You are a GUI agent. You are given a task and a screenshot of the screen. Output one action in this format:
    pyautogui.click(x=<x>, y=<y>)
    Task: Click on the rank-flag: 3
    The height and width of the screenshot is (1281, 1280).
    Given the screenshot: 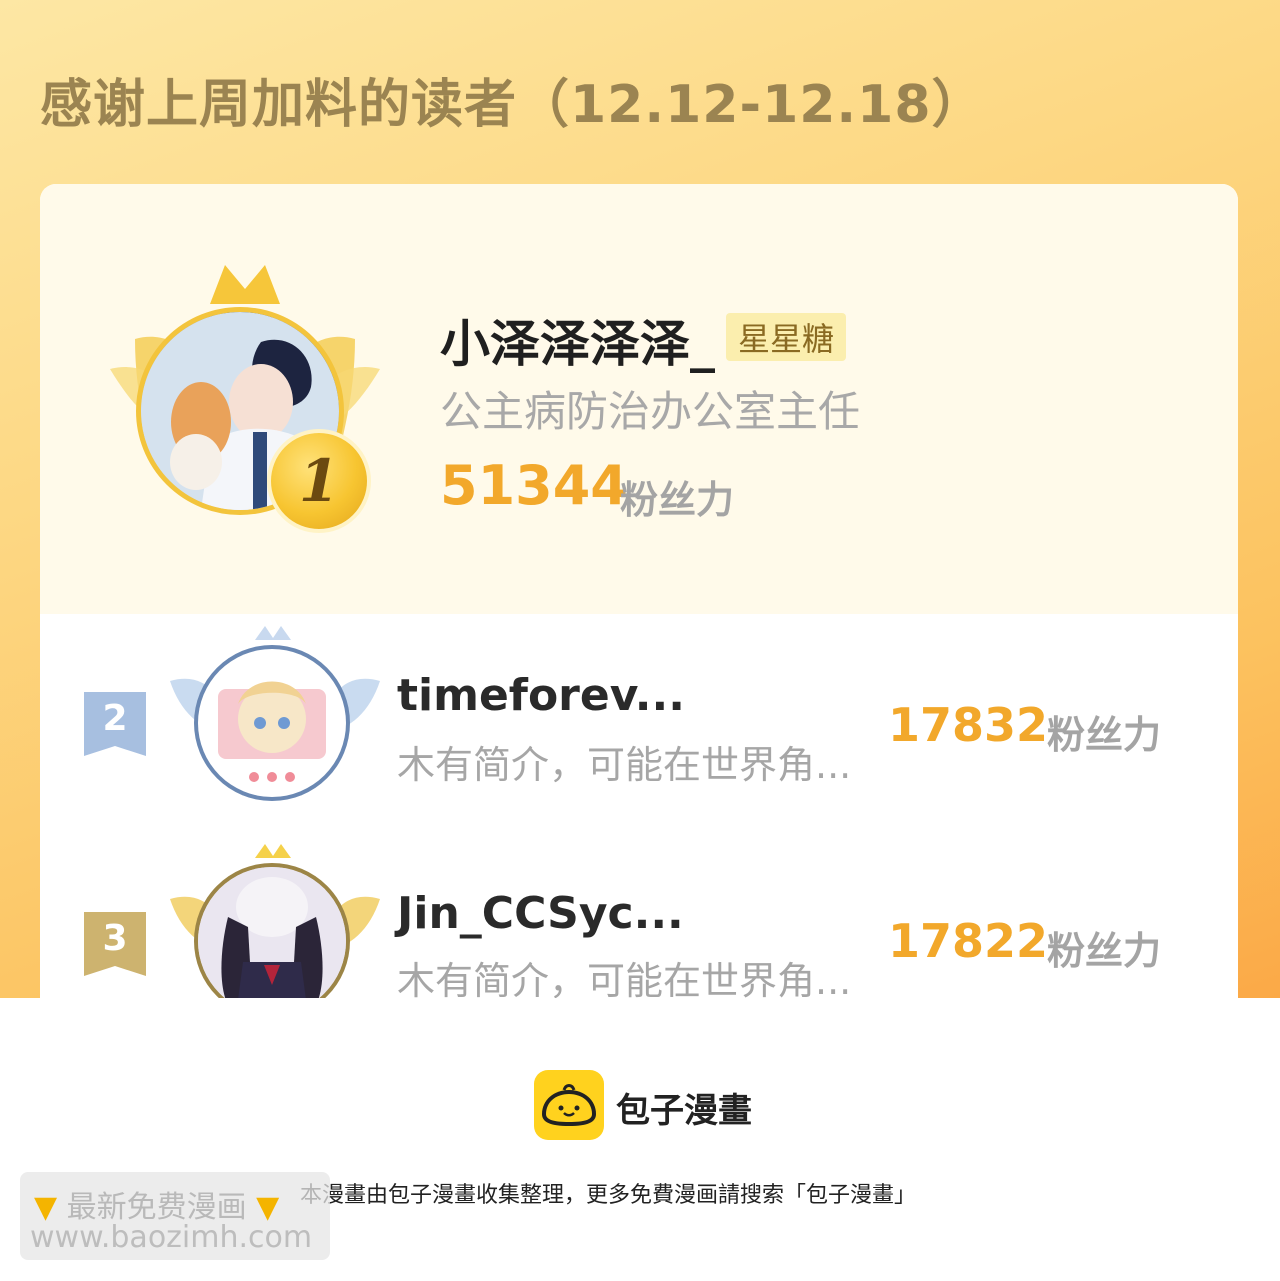 What is the action you would take?
    pyautogui.click(x=115, y=944)
    